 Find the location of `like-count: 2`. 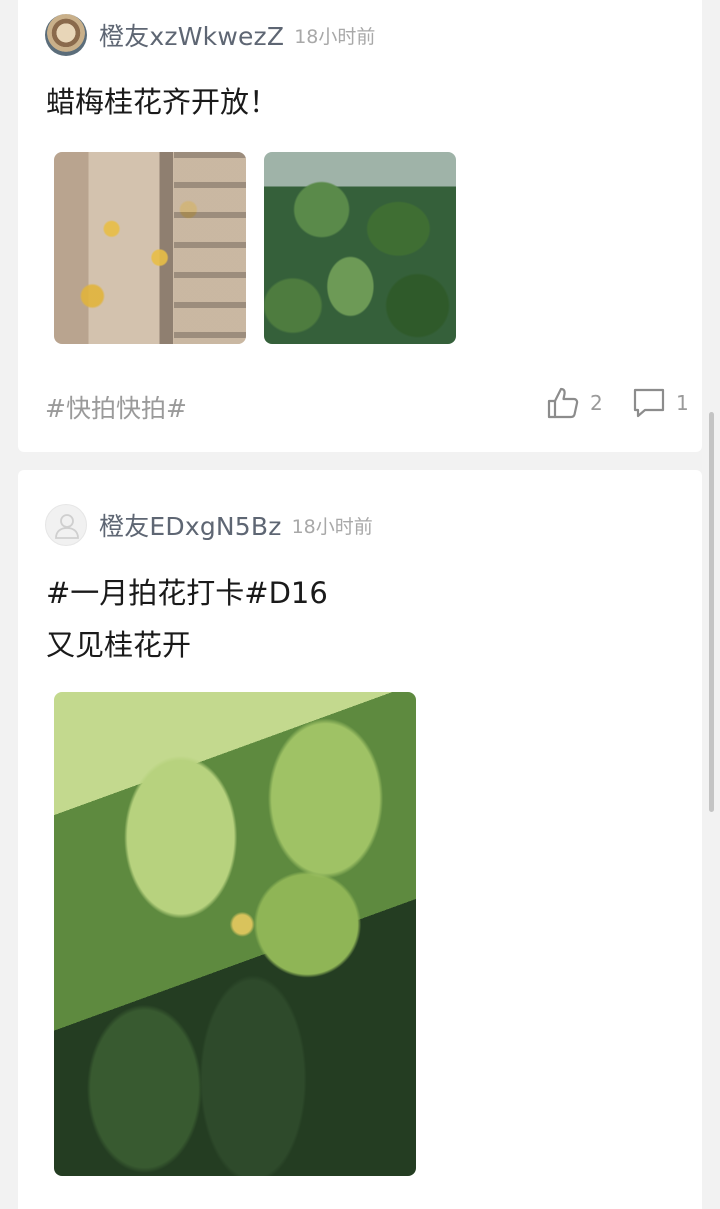

like-count: 2 is located at coordinates (596, 403).